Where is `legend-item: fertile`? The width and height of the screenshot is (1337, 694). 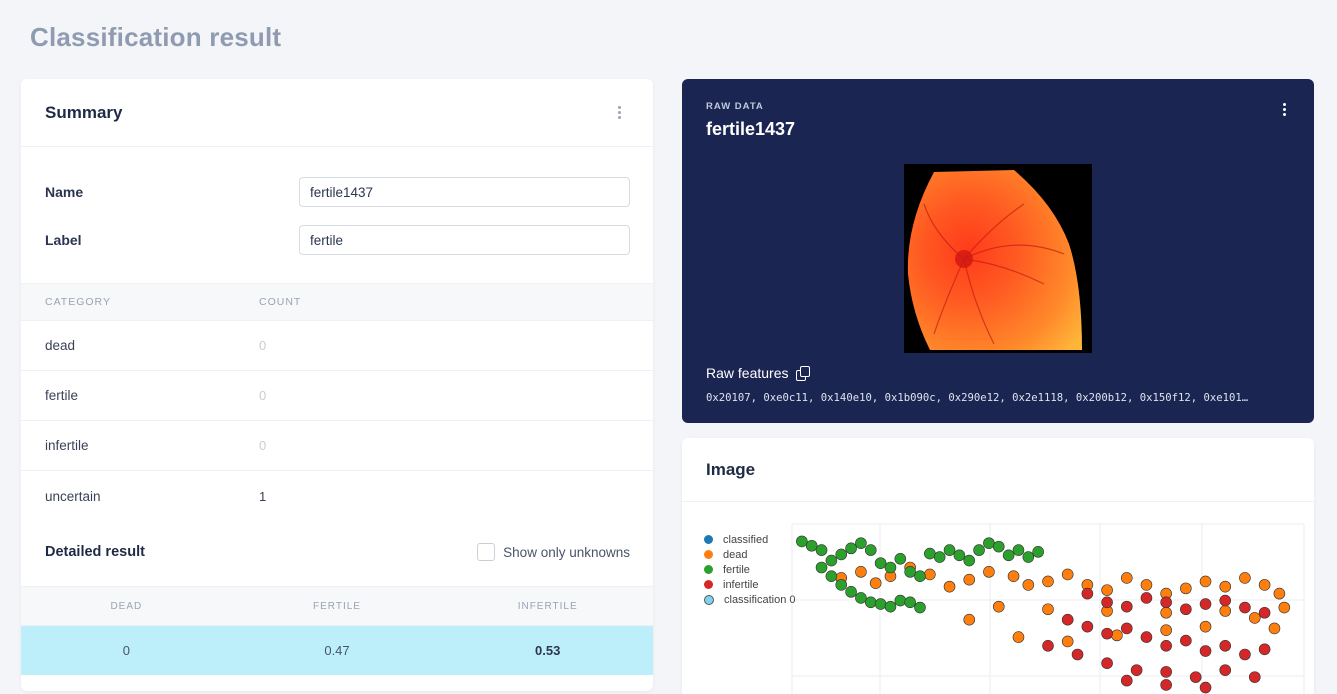
legend-item: fertile is located at coordinates (750, 569).